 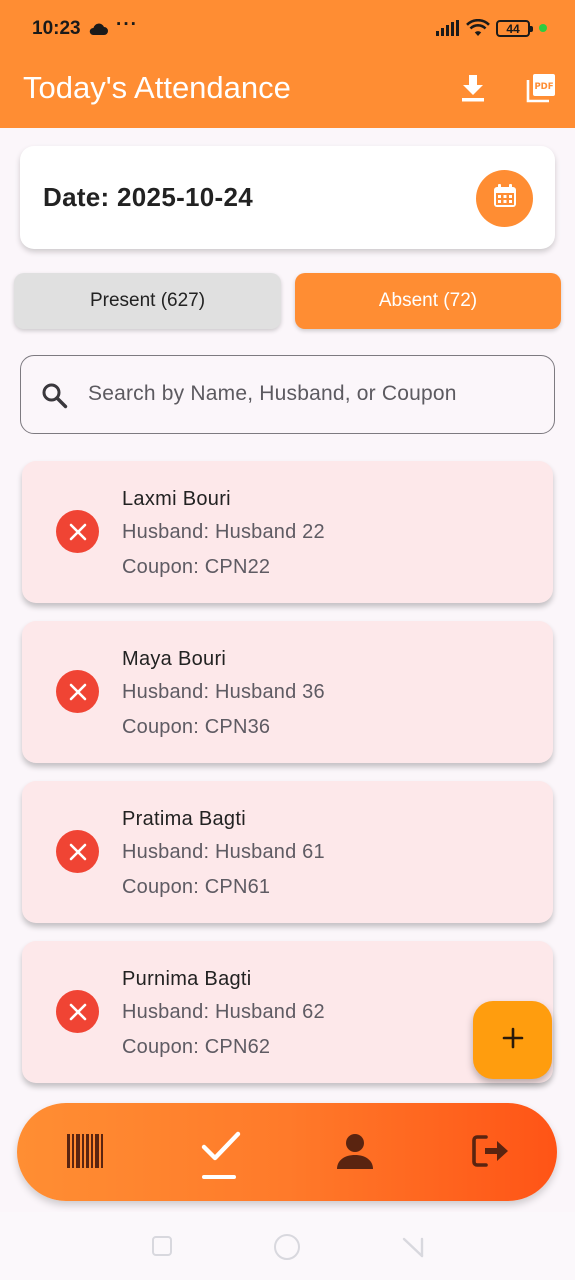 What do you see at coordinates (543, 28) in the screenshot?
I see `green-dot-indicator` at bounding box center [543, 28].